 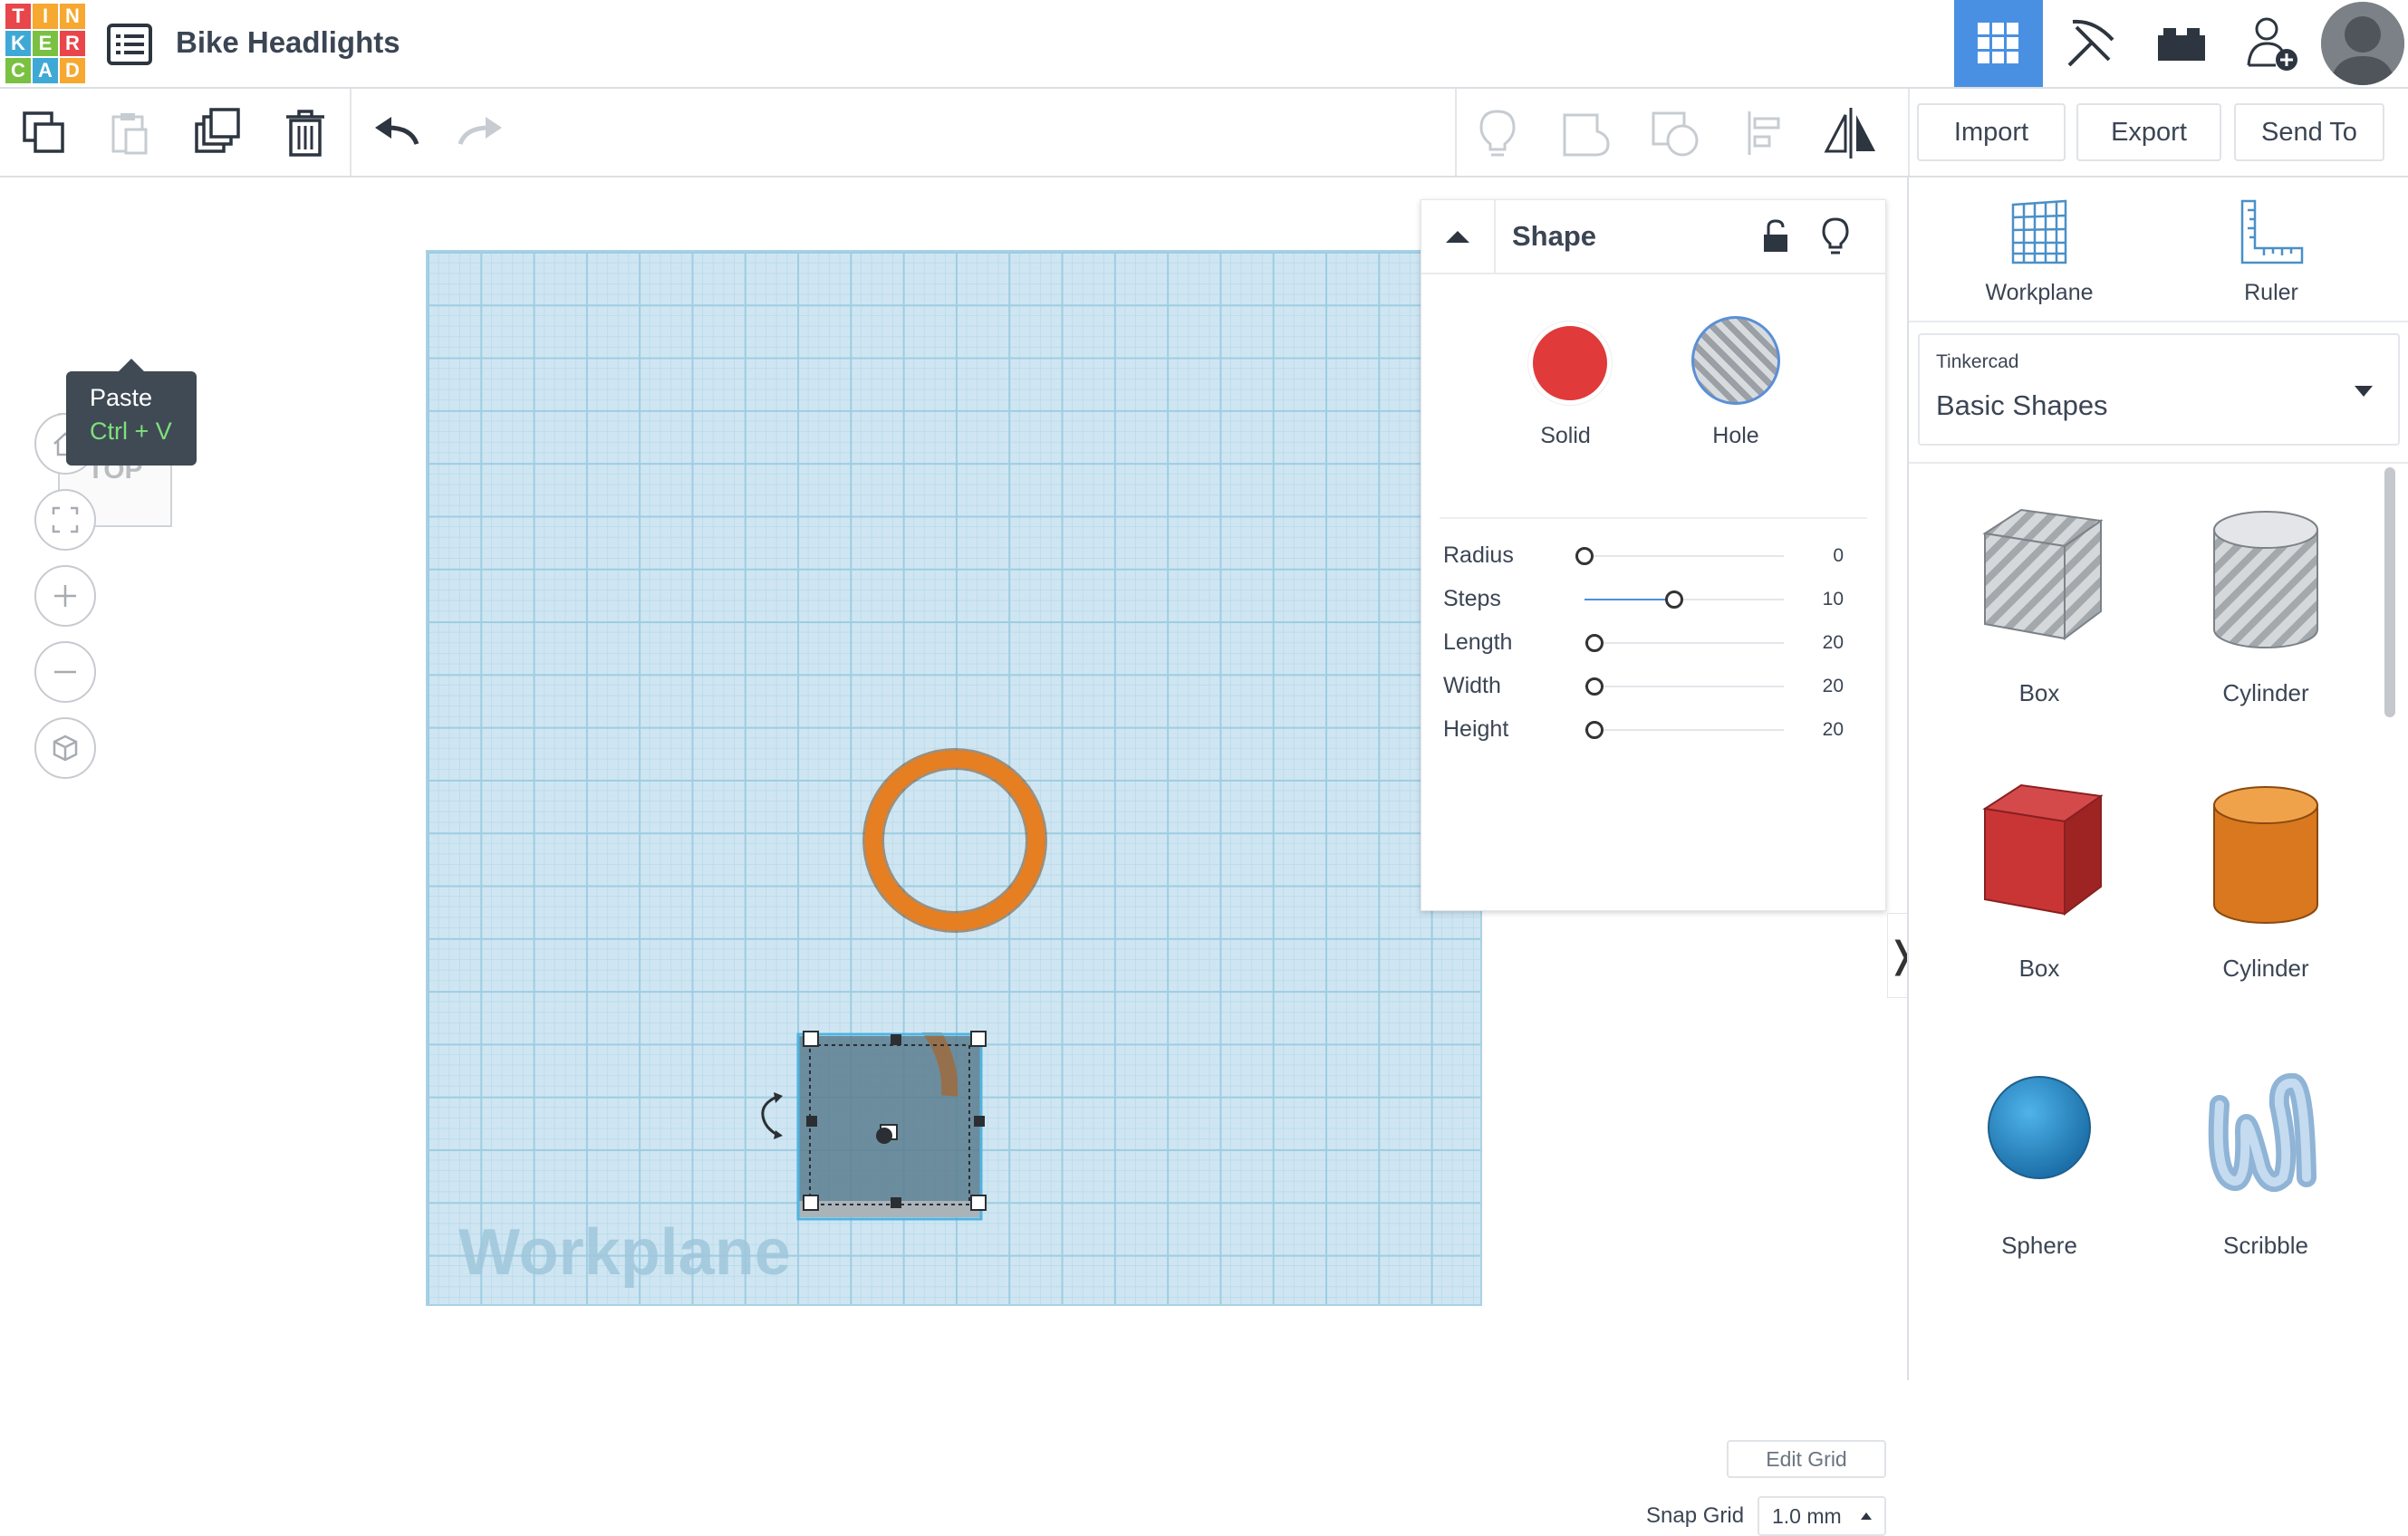 What do you see at coordinates (2265, 1246) in the screenshot?
I see `shape-label: Scribble` at bounding box center [2265, 1246].